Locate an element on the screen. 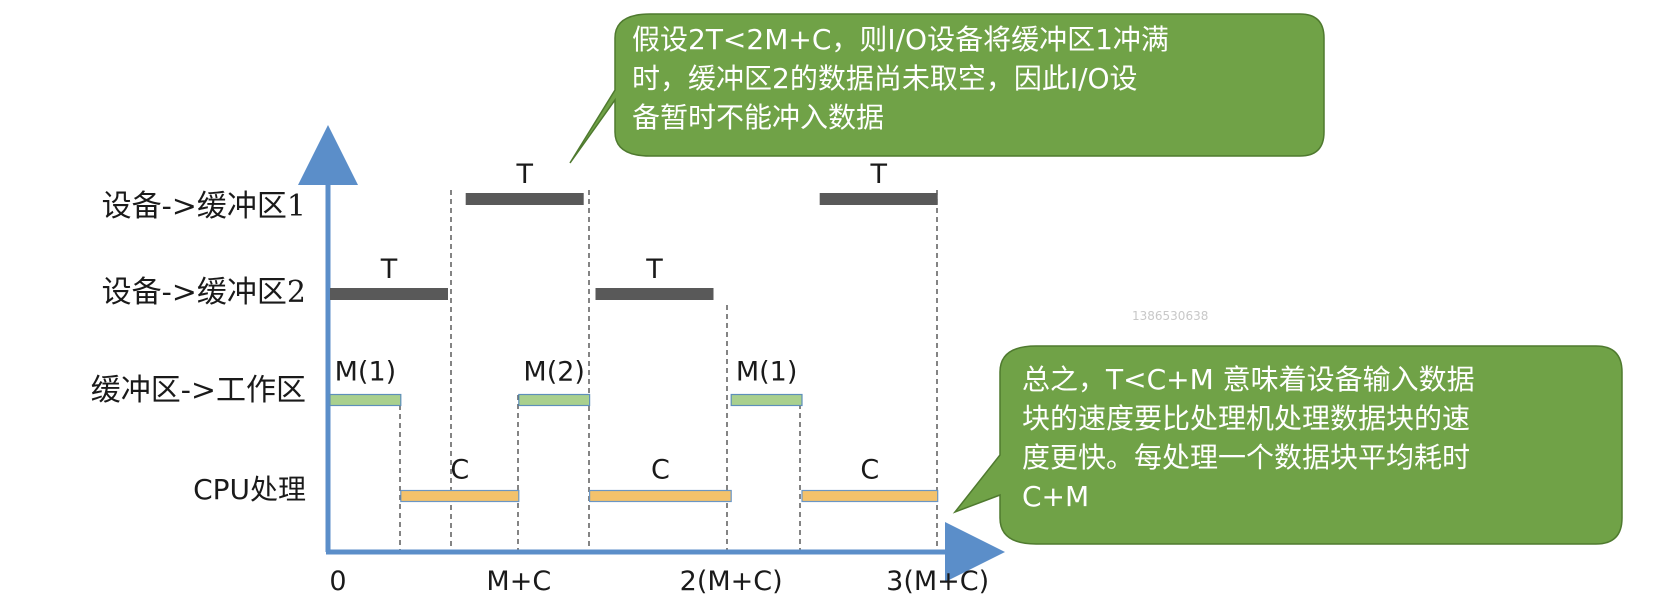 This screenshot has height=601, width=1678. x-ticks: 0 M+C 2(M+C) 3(M+C) is located at coordinates (659, 581).